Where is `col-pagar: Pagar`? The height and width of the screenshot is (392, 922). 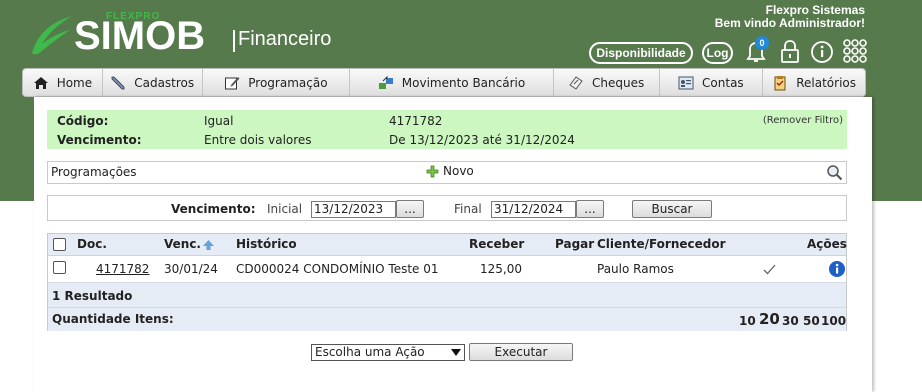 col-pagar: Pagar is located at coordinates (574, 244).